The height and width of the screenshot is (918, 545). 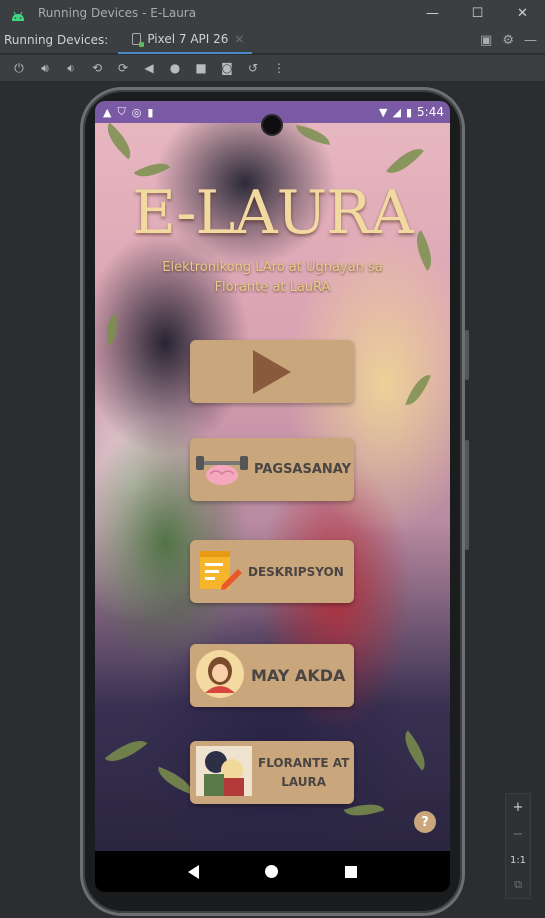 What do you see at coordinates (518, 834) in the screenshot?
I see `zoom-out-button: −` at bounding box center [518, 834].